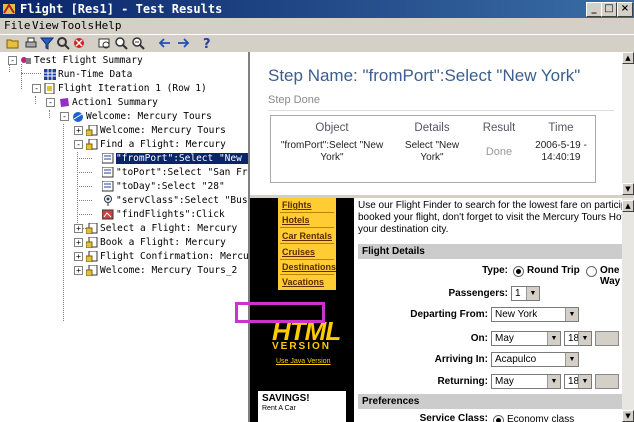 This screenshot has height=422, width=634. Describe the element at coordinates (307, 236) in the screenshot. I see `nav-car-rentals-link: Car Rentals` at that location.